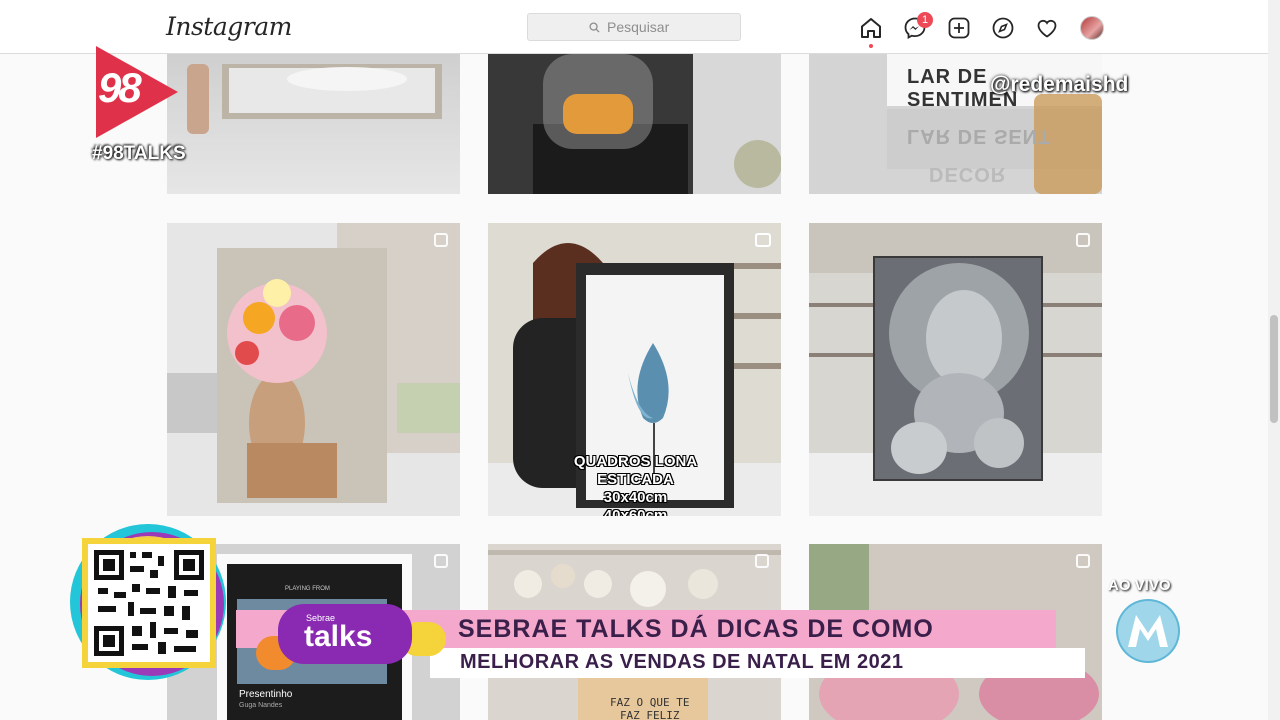  What do you see at coordinates (968, 174) in the screenshot?
I see `sign-reflection-2: DECOR` at bounding box center [968, 174].